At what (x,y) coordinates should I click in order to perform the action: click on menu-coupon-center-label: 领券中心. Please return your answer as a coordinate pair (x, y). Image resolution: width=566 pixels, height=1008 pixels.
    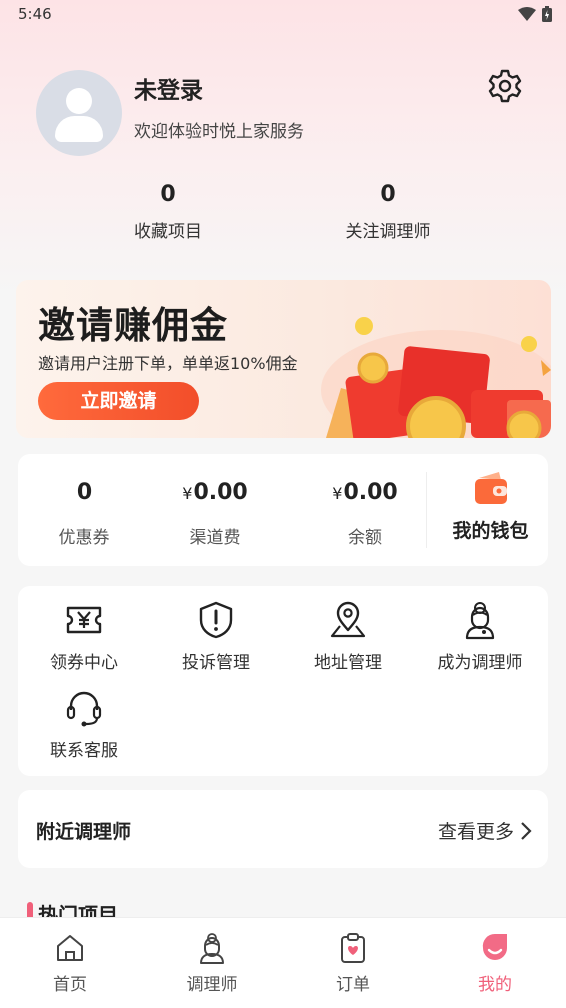
    Looking at the image, I should click on (84, 663).